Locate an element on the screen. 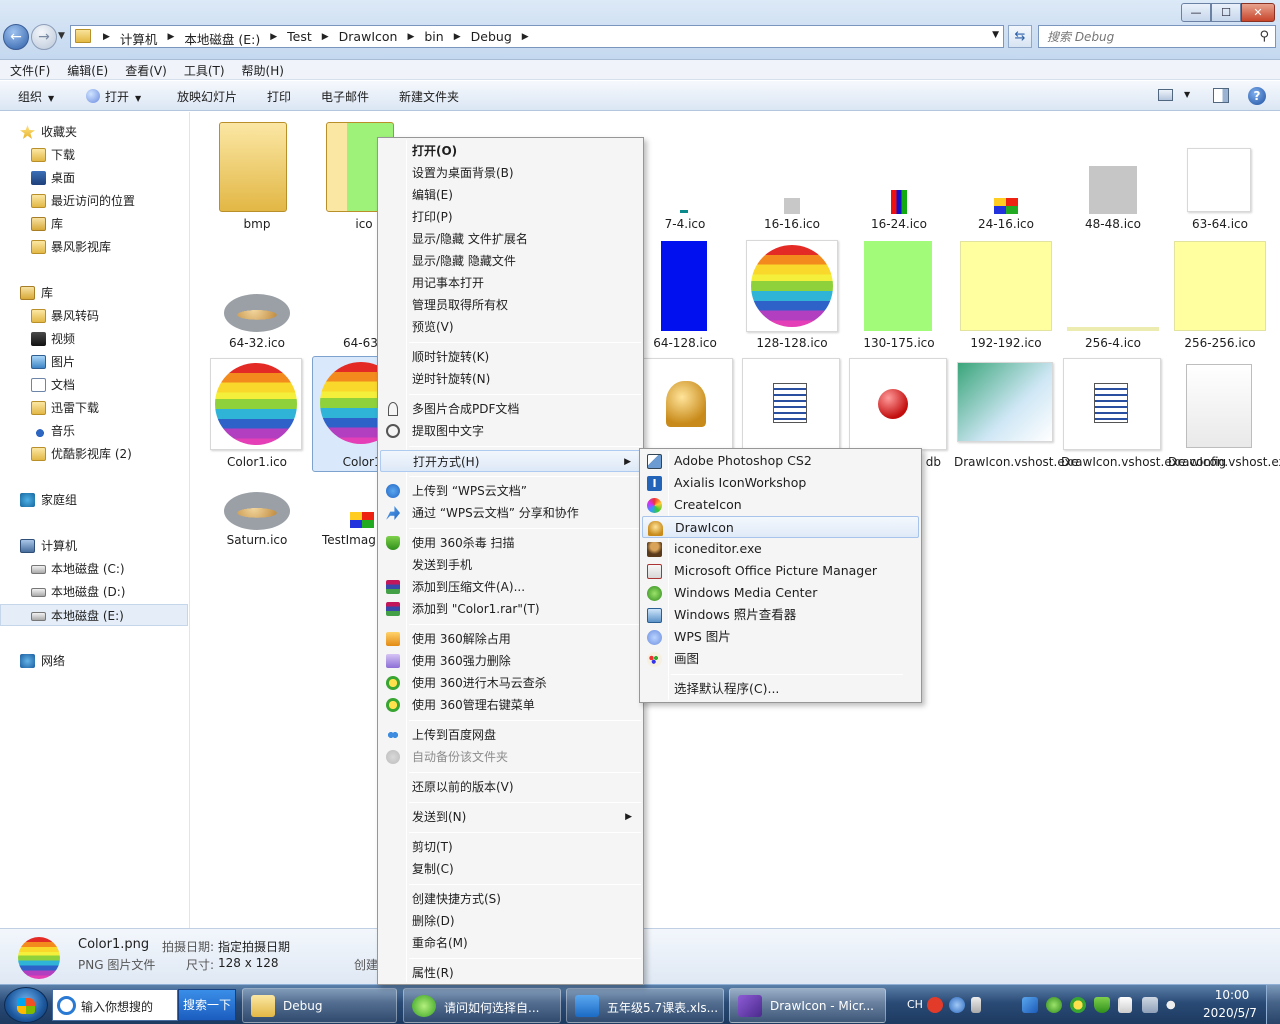  change-view-icon is located at coordinates (1165, 95).